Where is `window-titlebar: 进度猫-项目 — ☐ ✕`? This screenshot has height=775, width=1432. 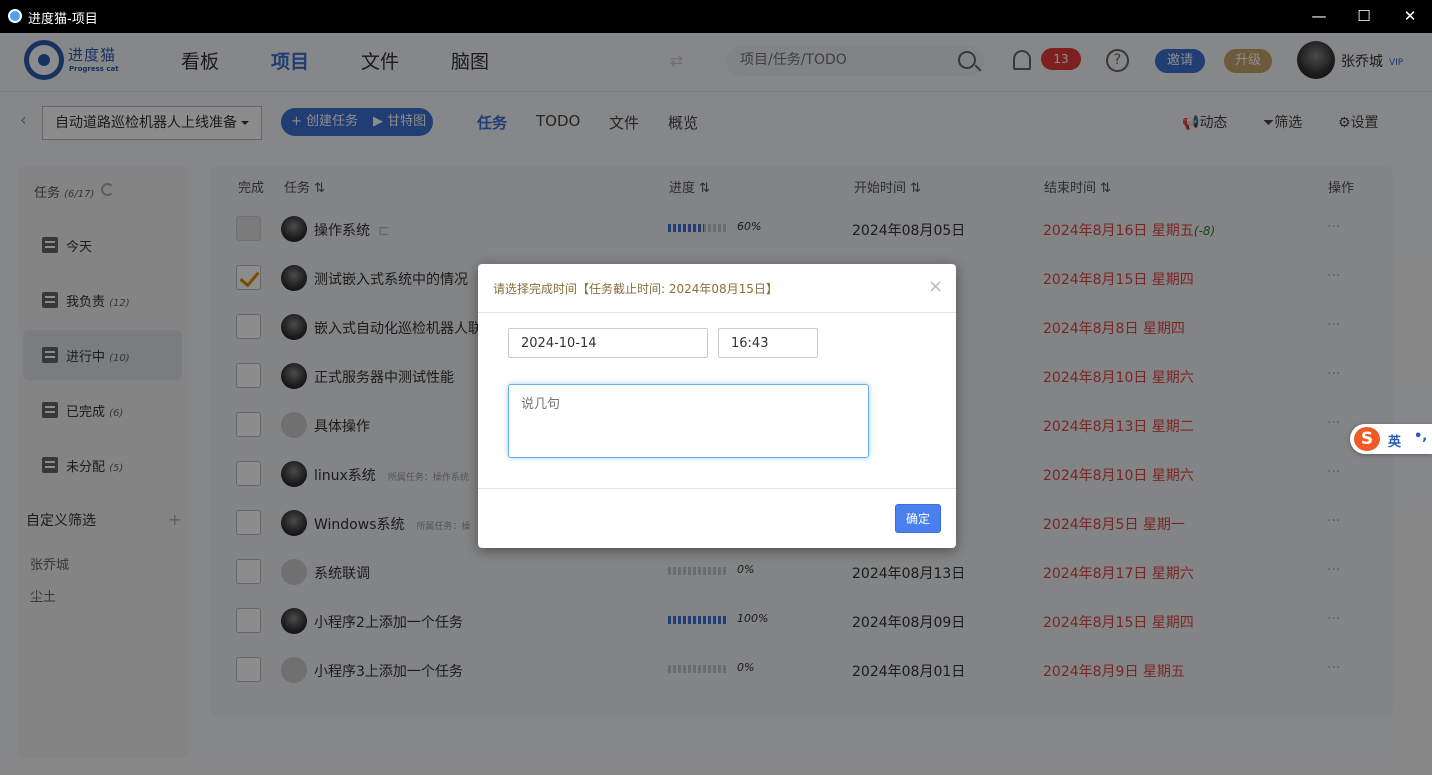 window-titlebar: 进度猫-项目 — ☐ ✕ is located at coordinates (716, 16).